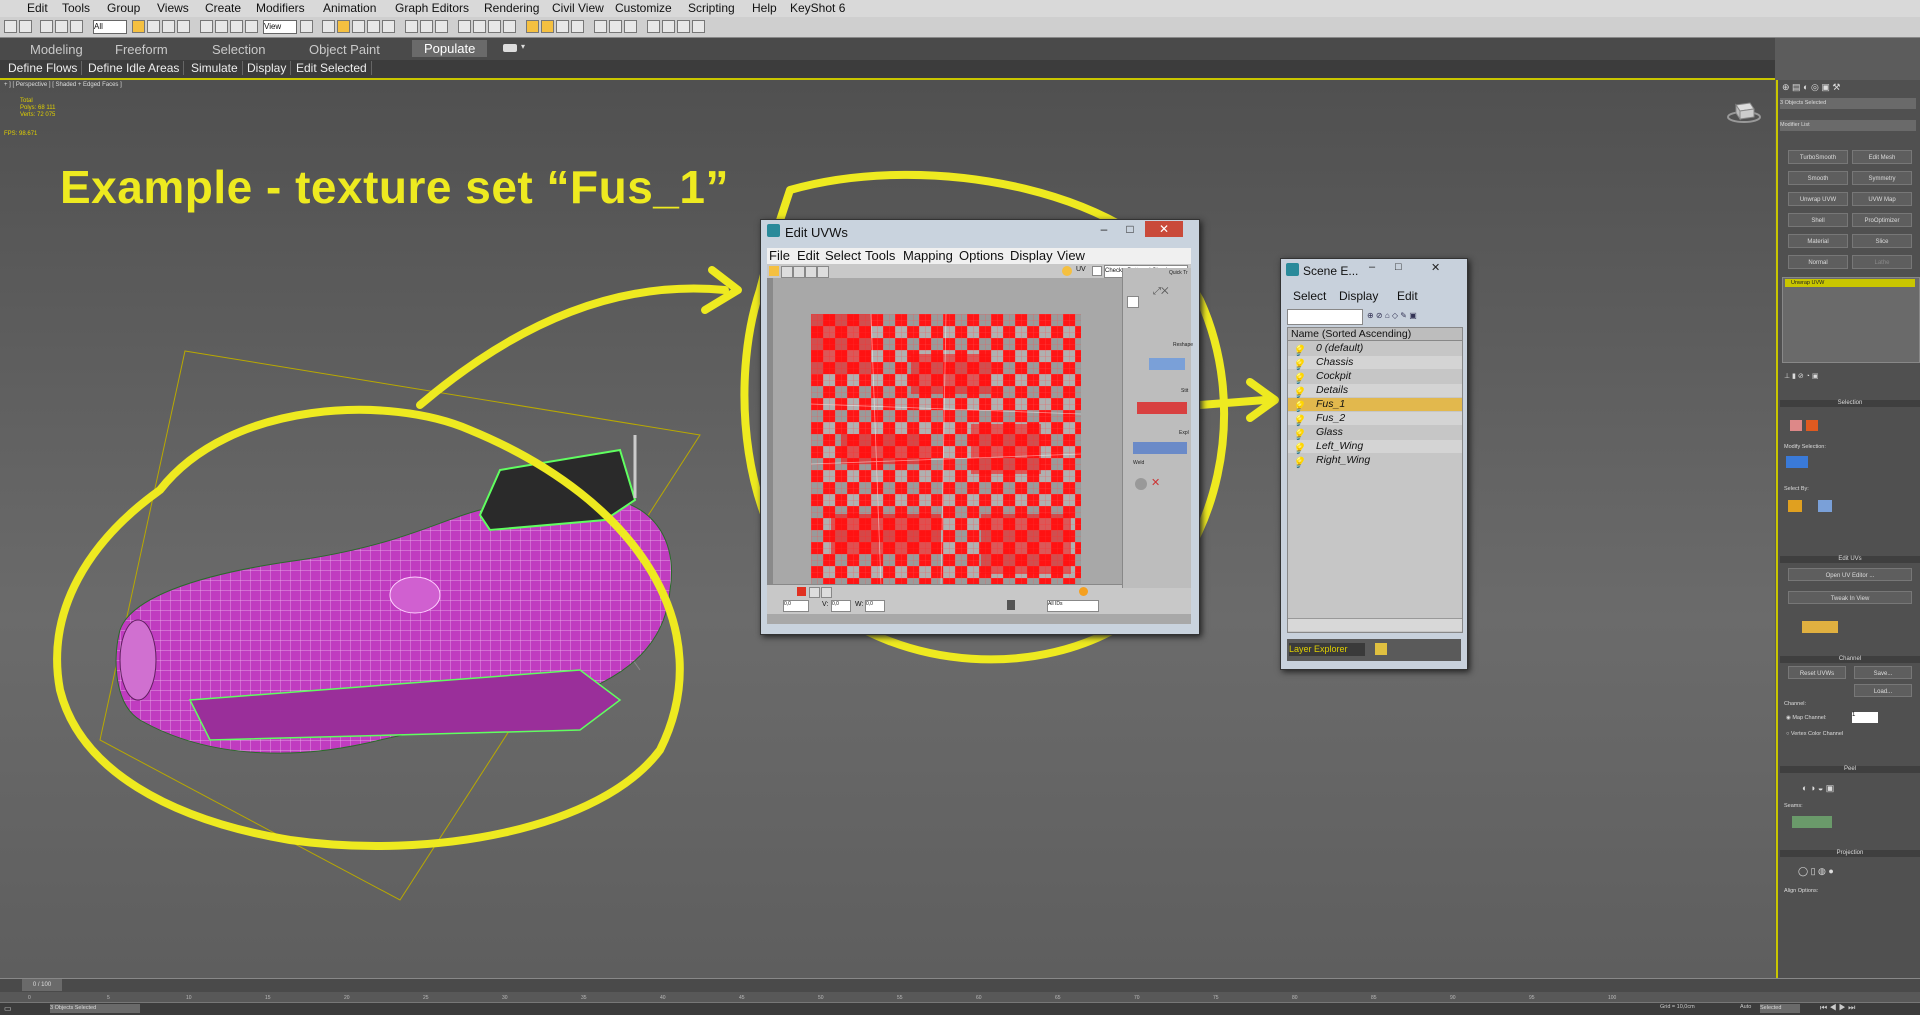 The image size is (1920, 1015). Describe the element at coordinates (388, 26) in the screenshot. I see `spinner-snap-icon` at that location.